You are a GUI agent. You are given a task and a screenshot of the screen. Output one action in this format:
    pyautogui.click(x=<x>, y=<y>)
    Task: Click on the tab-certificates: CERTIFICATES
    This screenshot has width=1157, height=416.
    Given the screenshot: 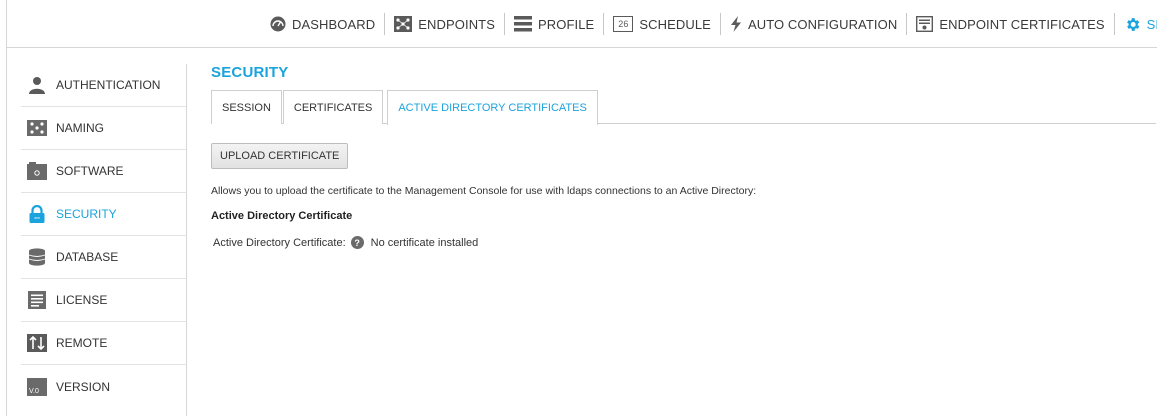 What is the action you would take?
    pyautogui.click(x=333, y=107)
    